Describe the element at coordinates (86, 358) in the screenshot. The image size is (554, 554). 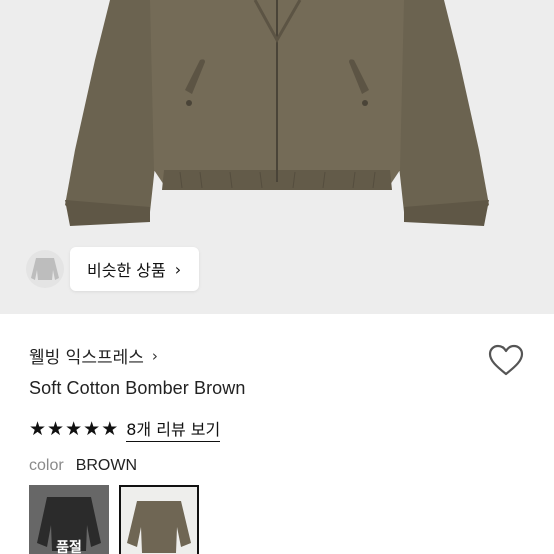
I see `brand-name: 웰빙 익스프레스` at that location.